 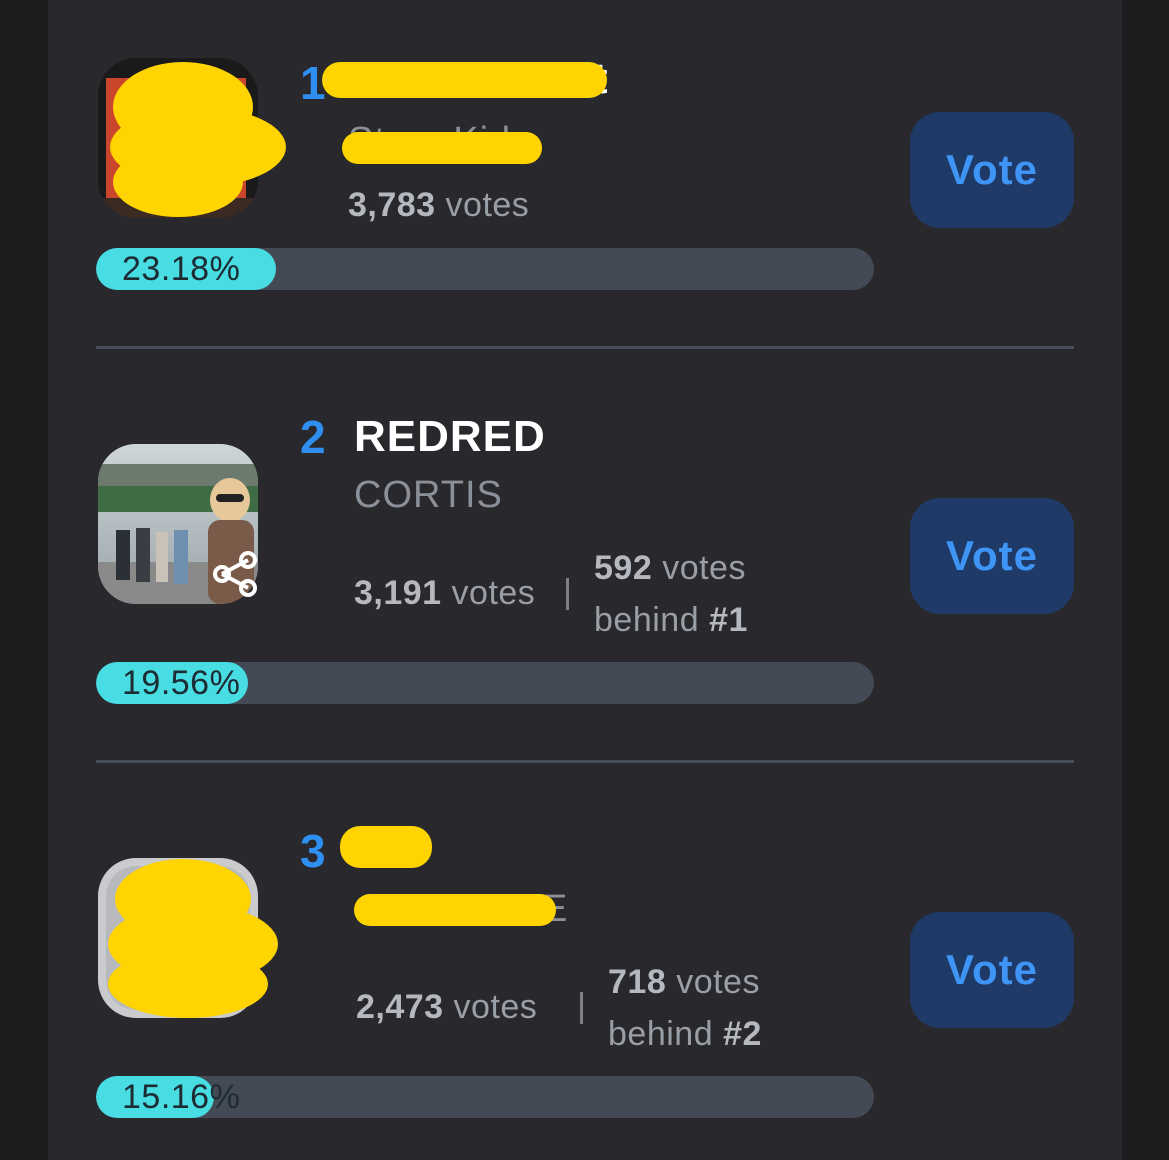 I want to click on vote-count: 3,191 votes, so click(x=445, y=593).